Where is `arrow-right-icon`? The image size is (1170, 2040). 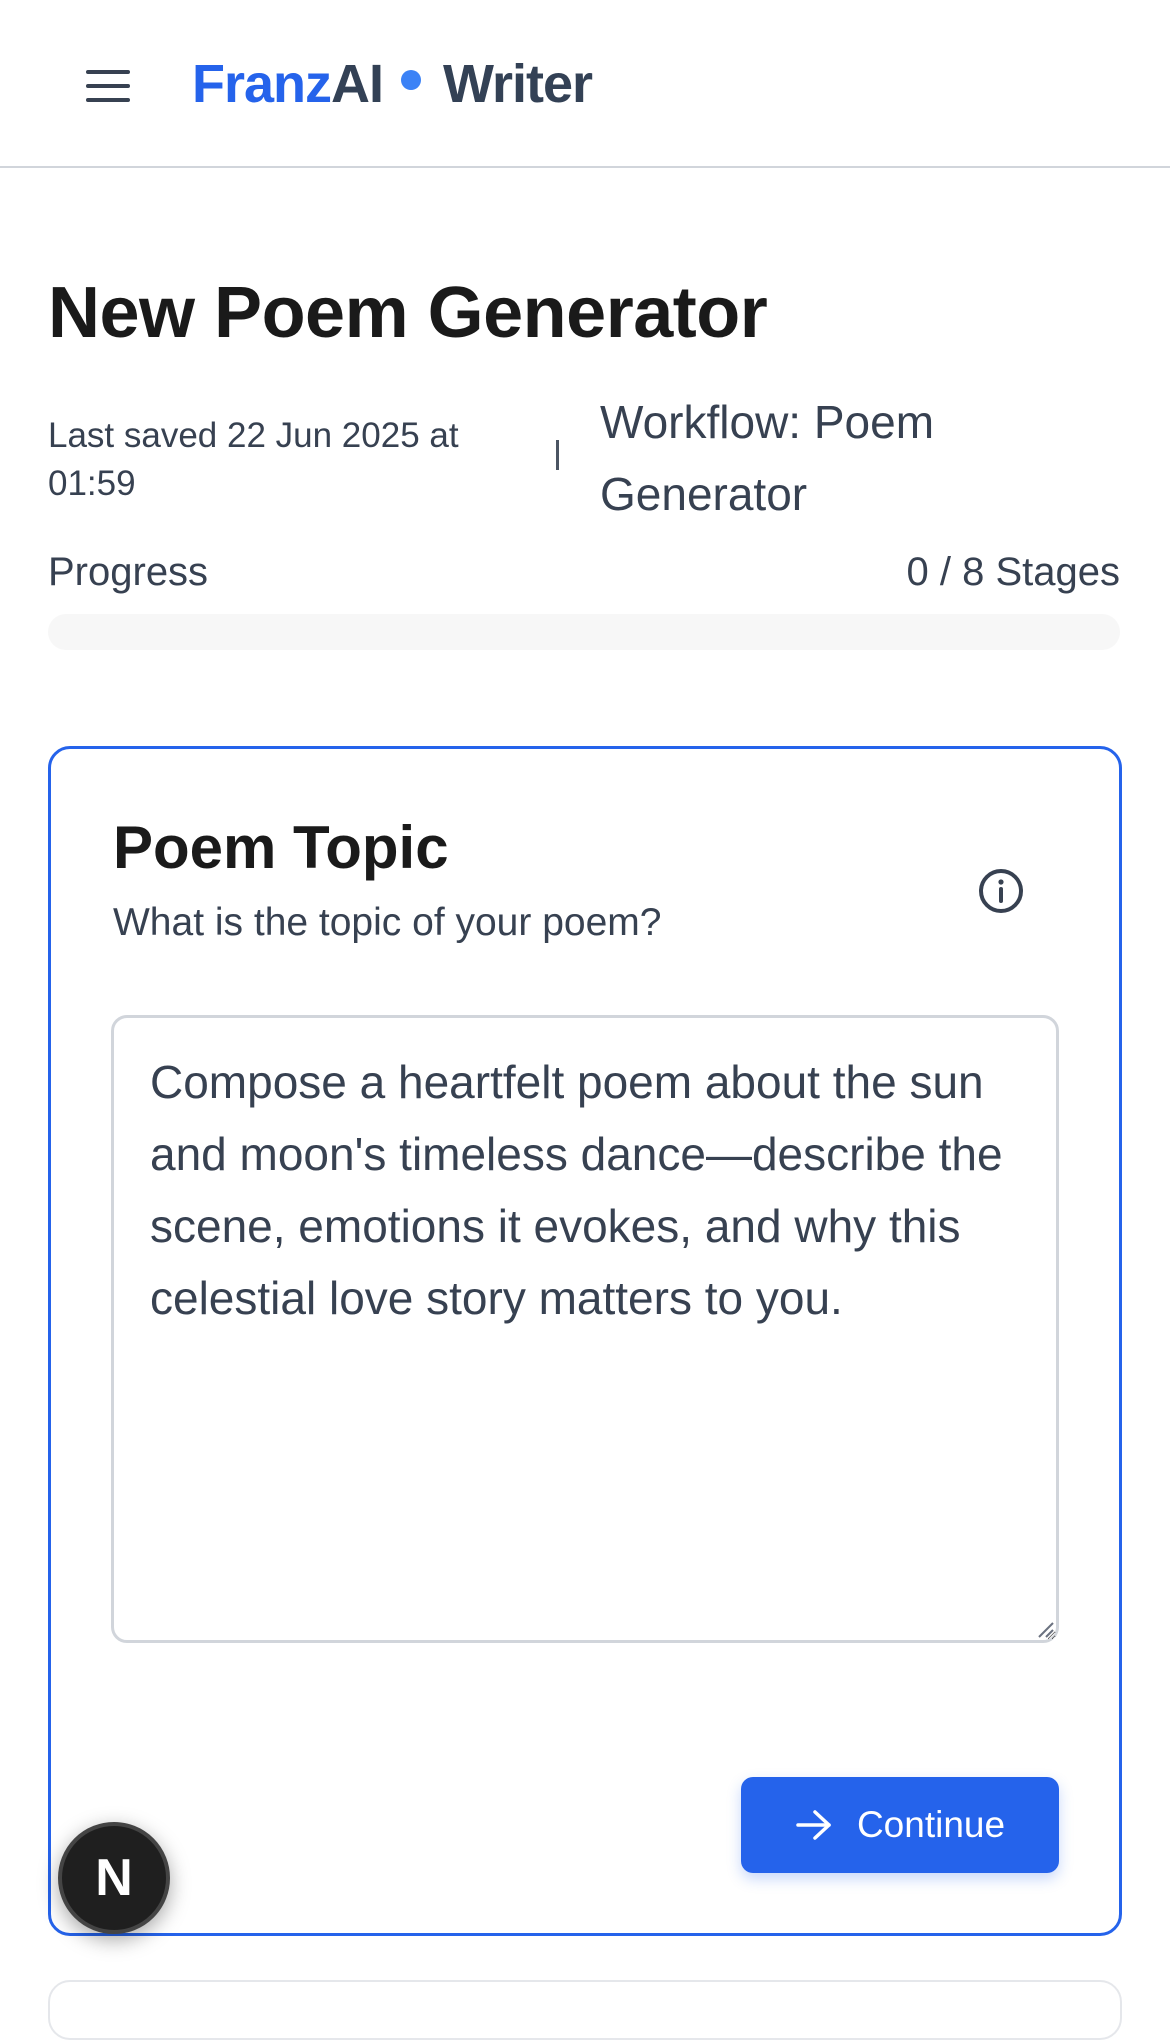 arrow-right-icon is located at coordinates (813, 1825).